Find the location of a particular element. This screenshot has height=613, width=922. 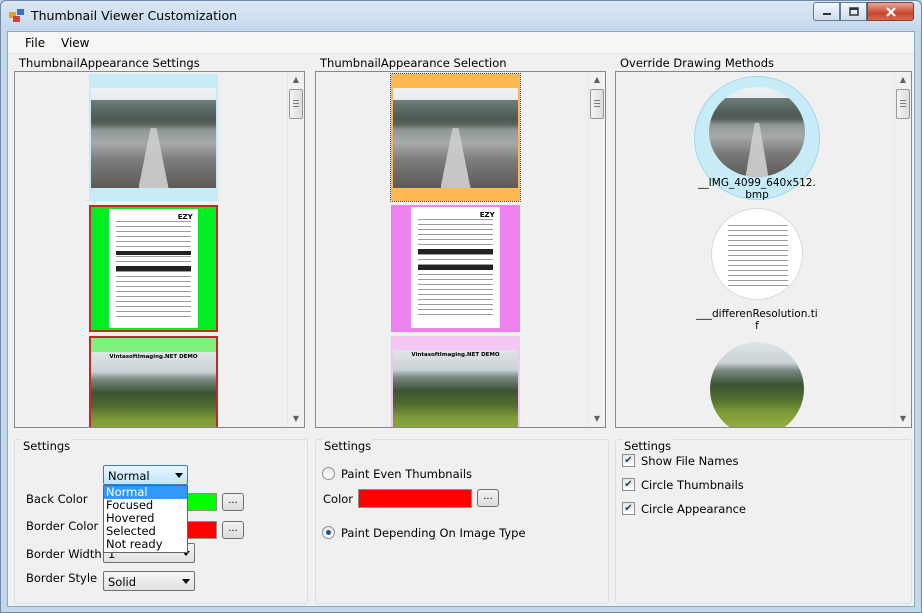

circle-thumbnail-document is located at coordinates (757, 254).